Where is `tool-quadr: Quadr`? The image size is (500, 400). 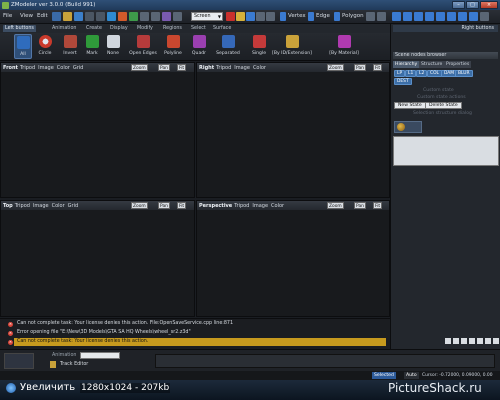
tool-quadr: Quadr is located at coordinates (199, 46).